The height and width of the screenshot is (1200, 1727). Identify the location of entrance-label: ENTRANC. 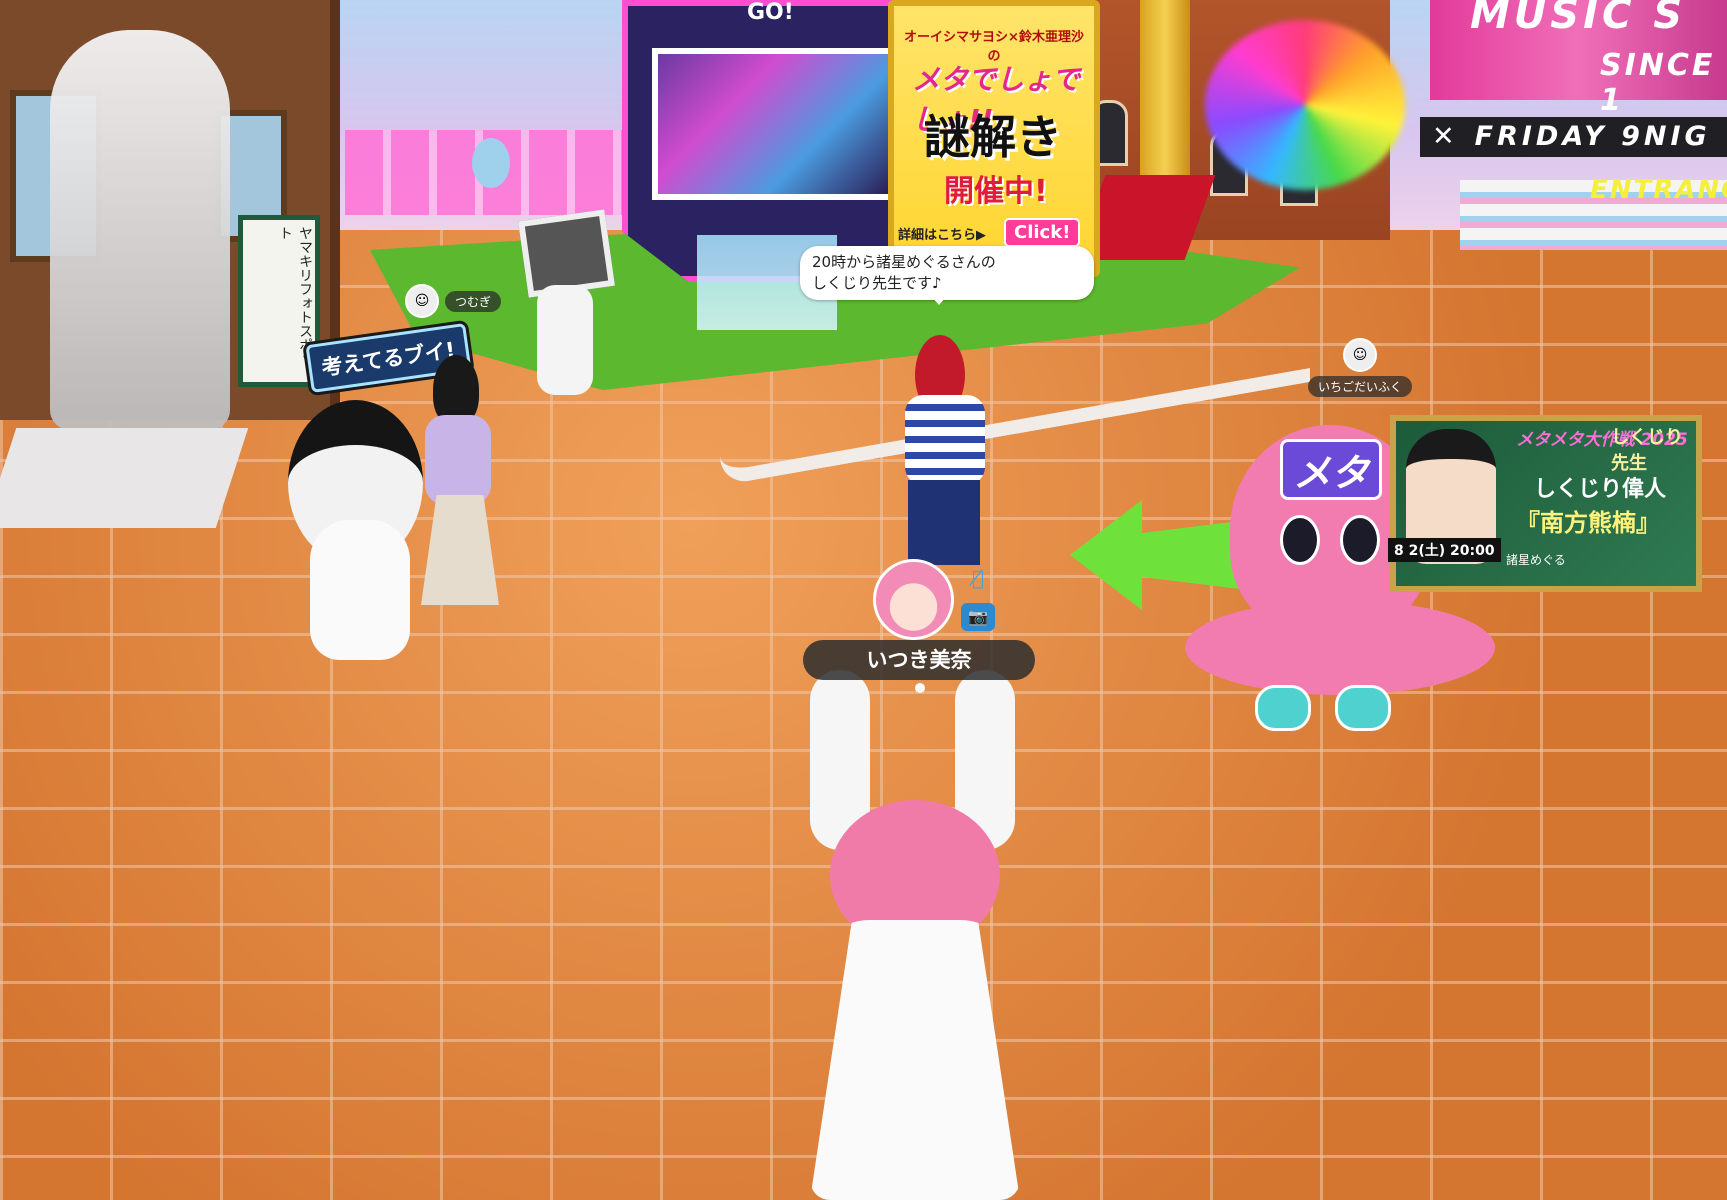
(1658, 190).